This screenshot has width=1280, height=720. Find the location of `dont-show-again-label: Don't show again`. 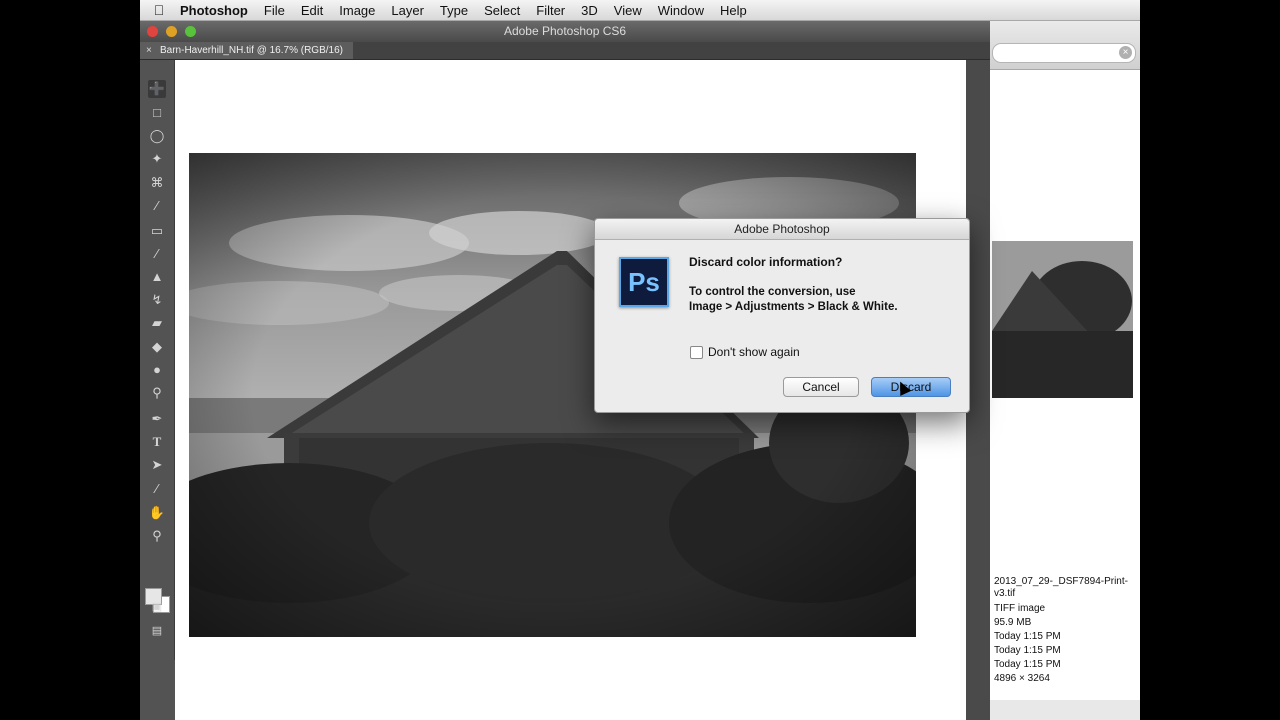

dont-show-again-label: Don't show again is located at coordinates (754, 352).